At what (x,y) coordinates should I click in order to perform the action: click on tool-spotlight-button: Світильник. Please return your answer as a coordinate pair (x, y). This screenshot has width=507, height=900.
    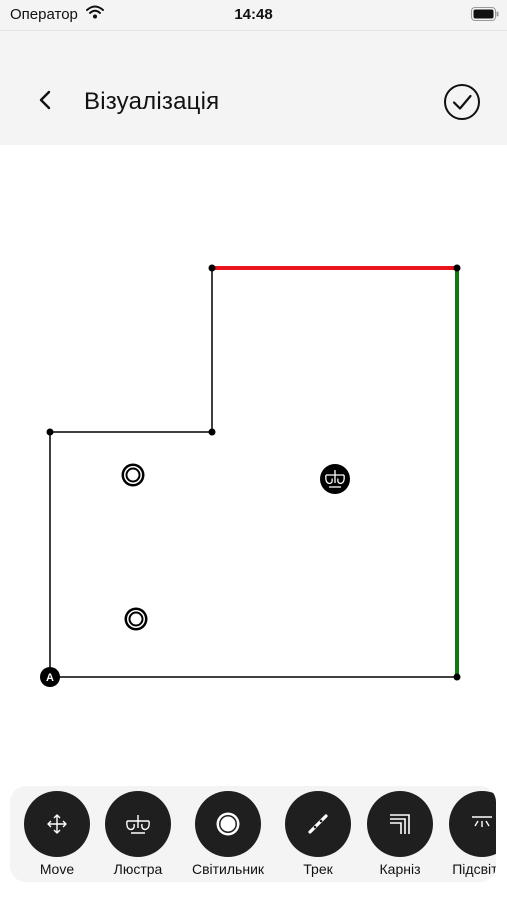
    Looking at the image, I should click on (228, 834).